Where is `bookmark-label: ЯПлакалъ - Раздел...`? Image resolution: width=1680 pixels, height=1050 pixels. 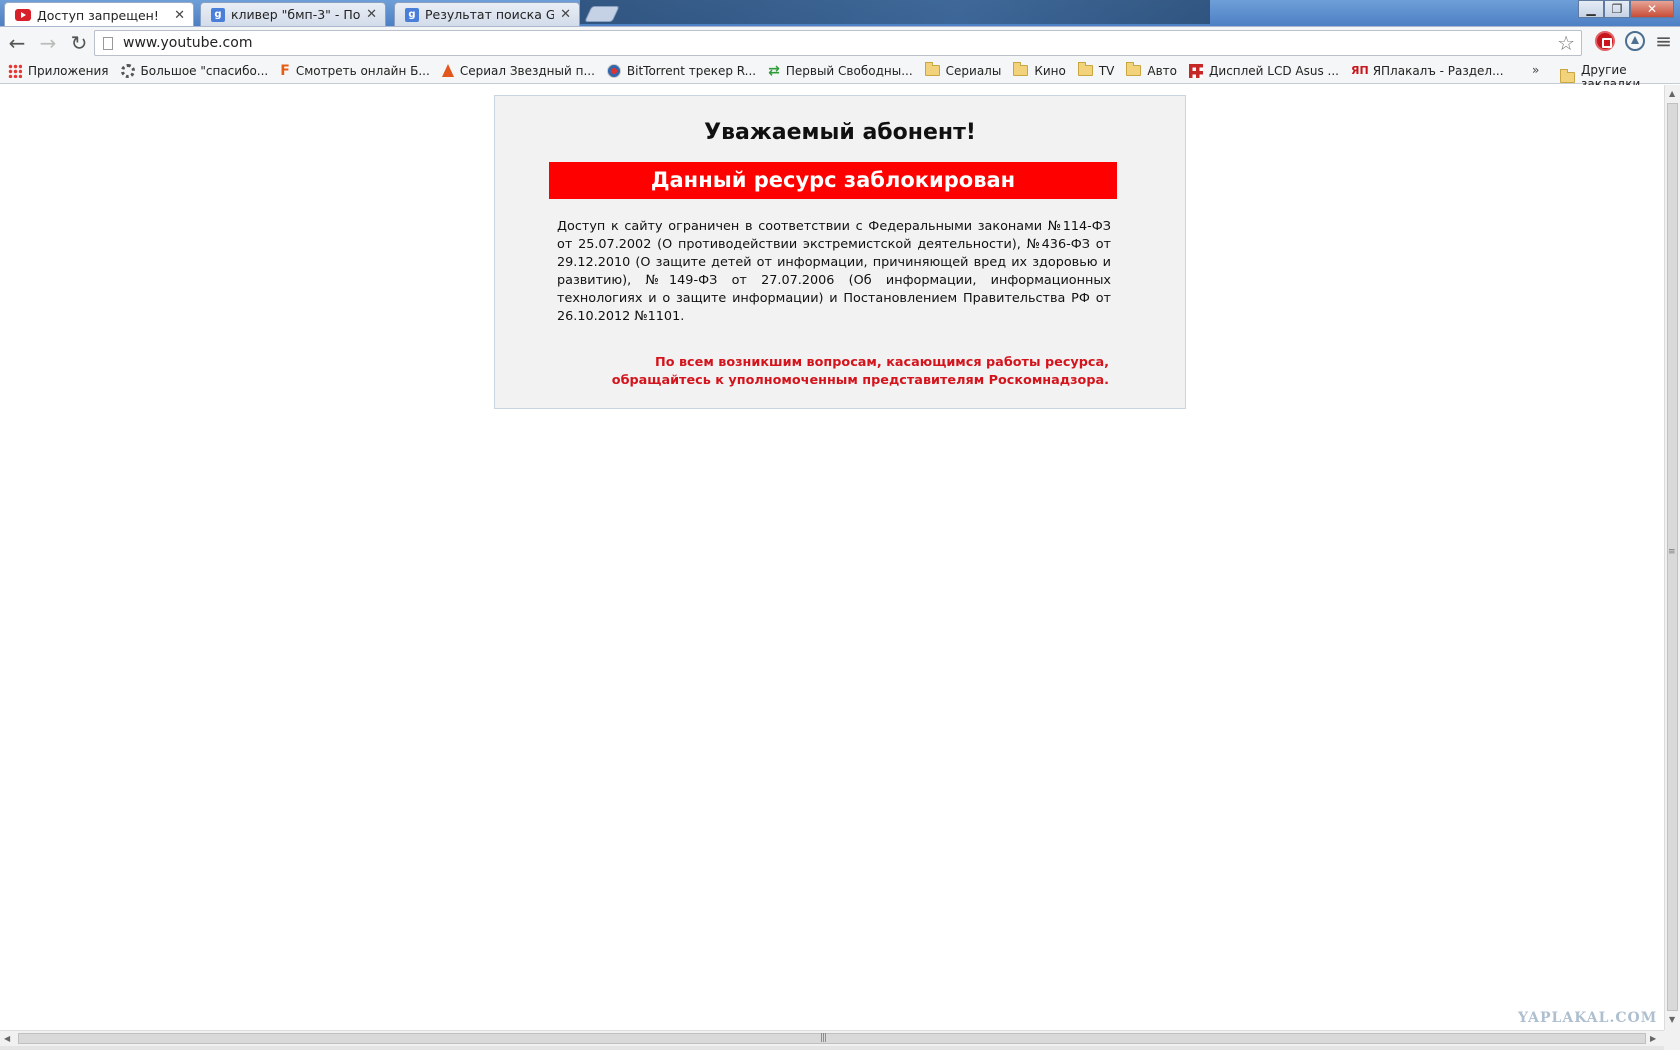 bookmark-label: ЯПлакалъ - Раздел... is located at coordinates (1438, 70).